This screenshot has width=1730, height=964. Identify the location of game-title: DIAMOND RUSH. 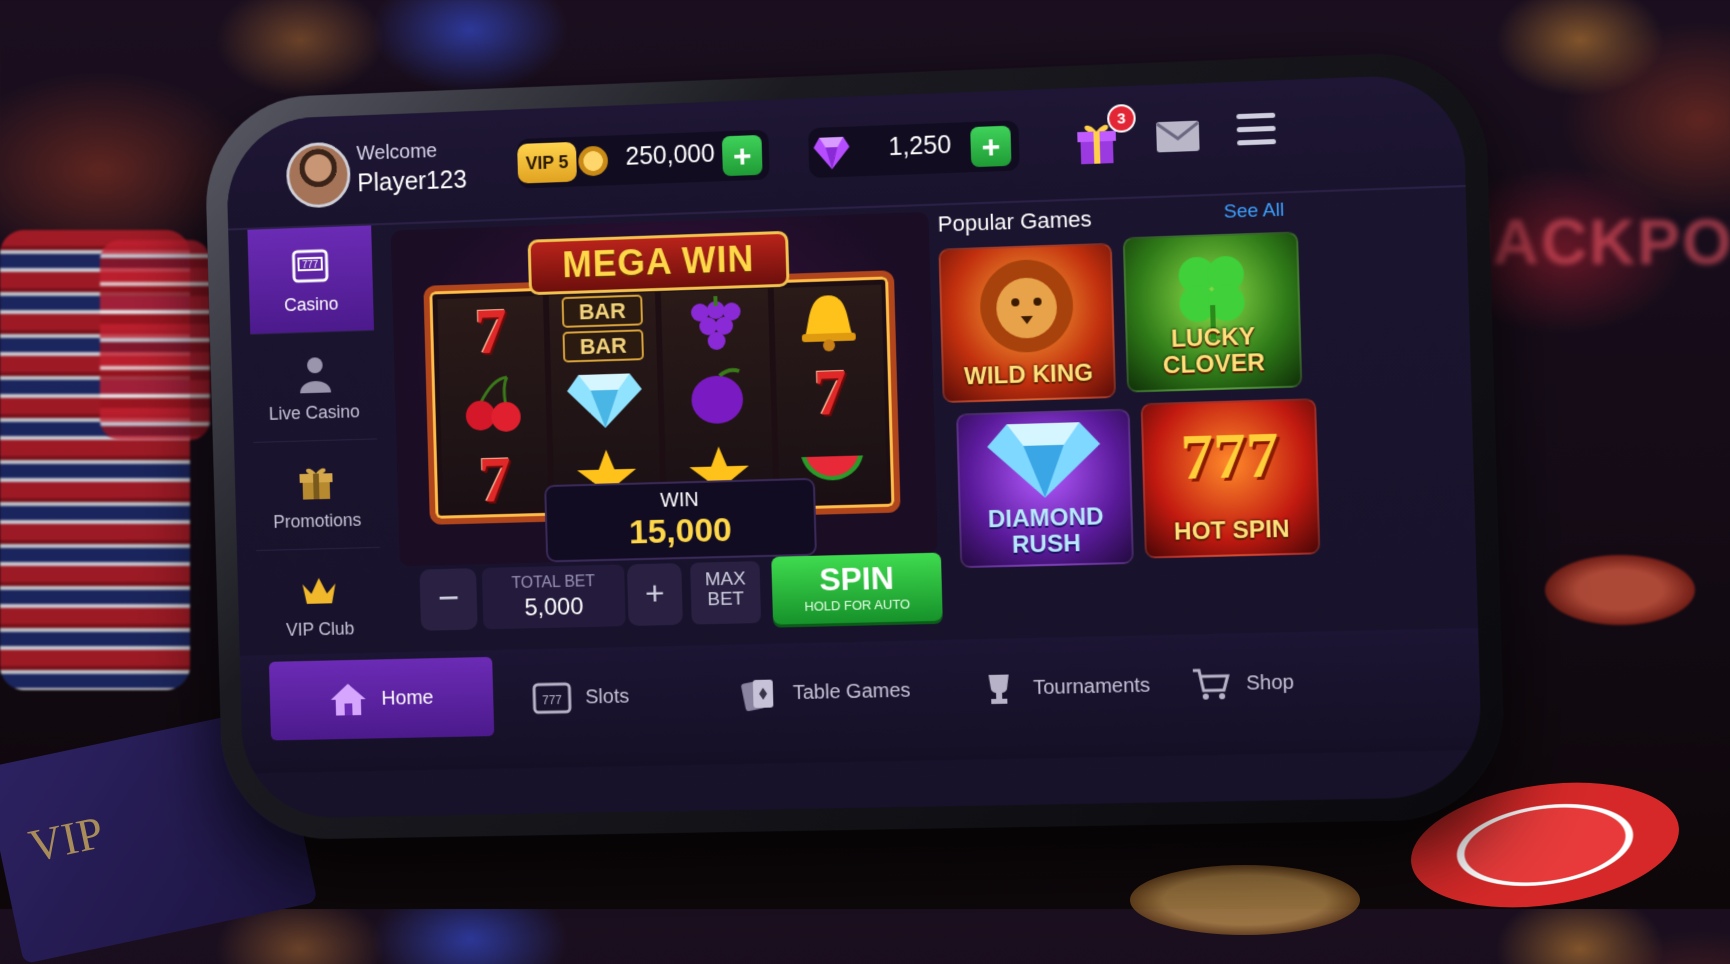
(1046, 531).